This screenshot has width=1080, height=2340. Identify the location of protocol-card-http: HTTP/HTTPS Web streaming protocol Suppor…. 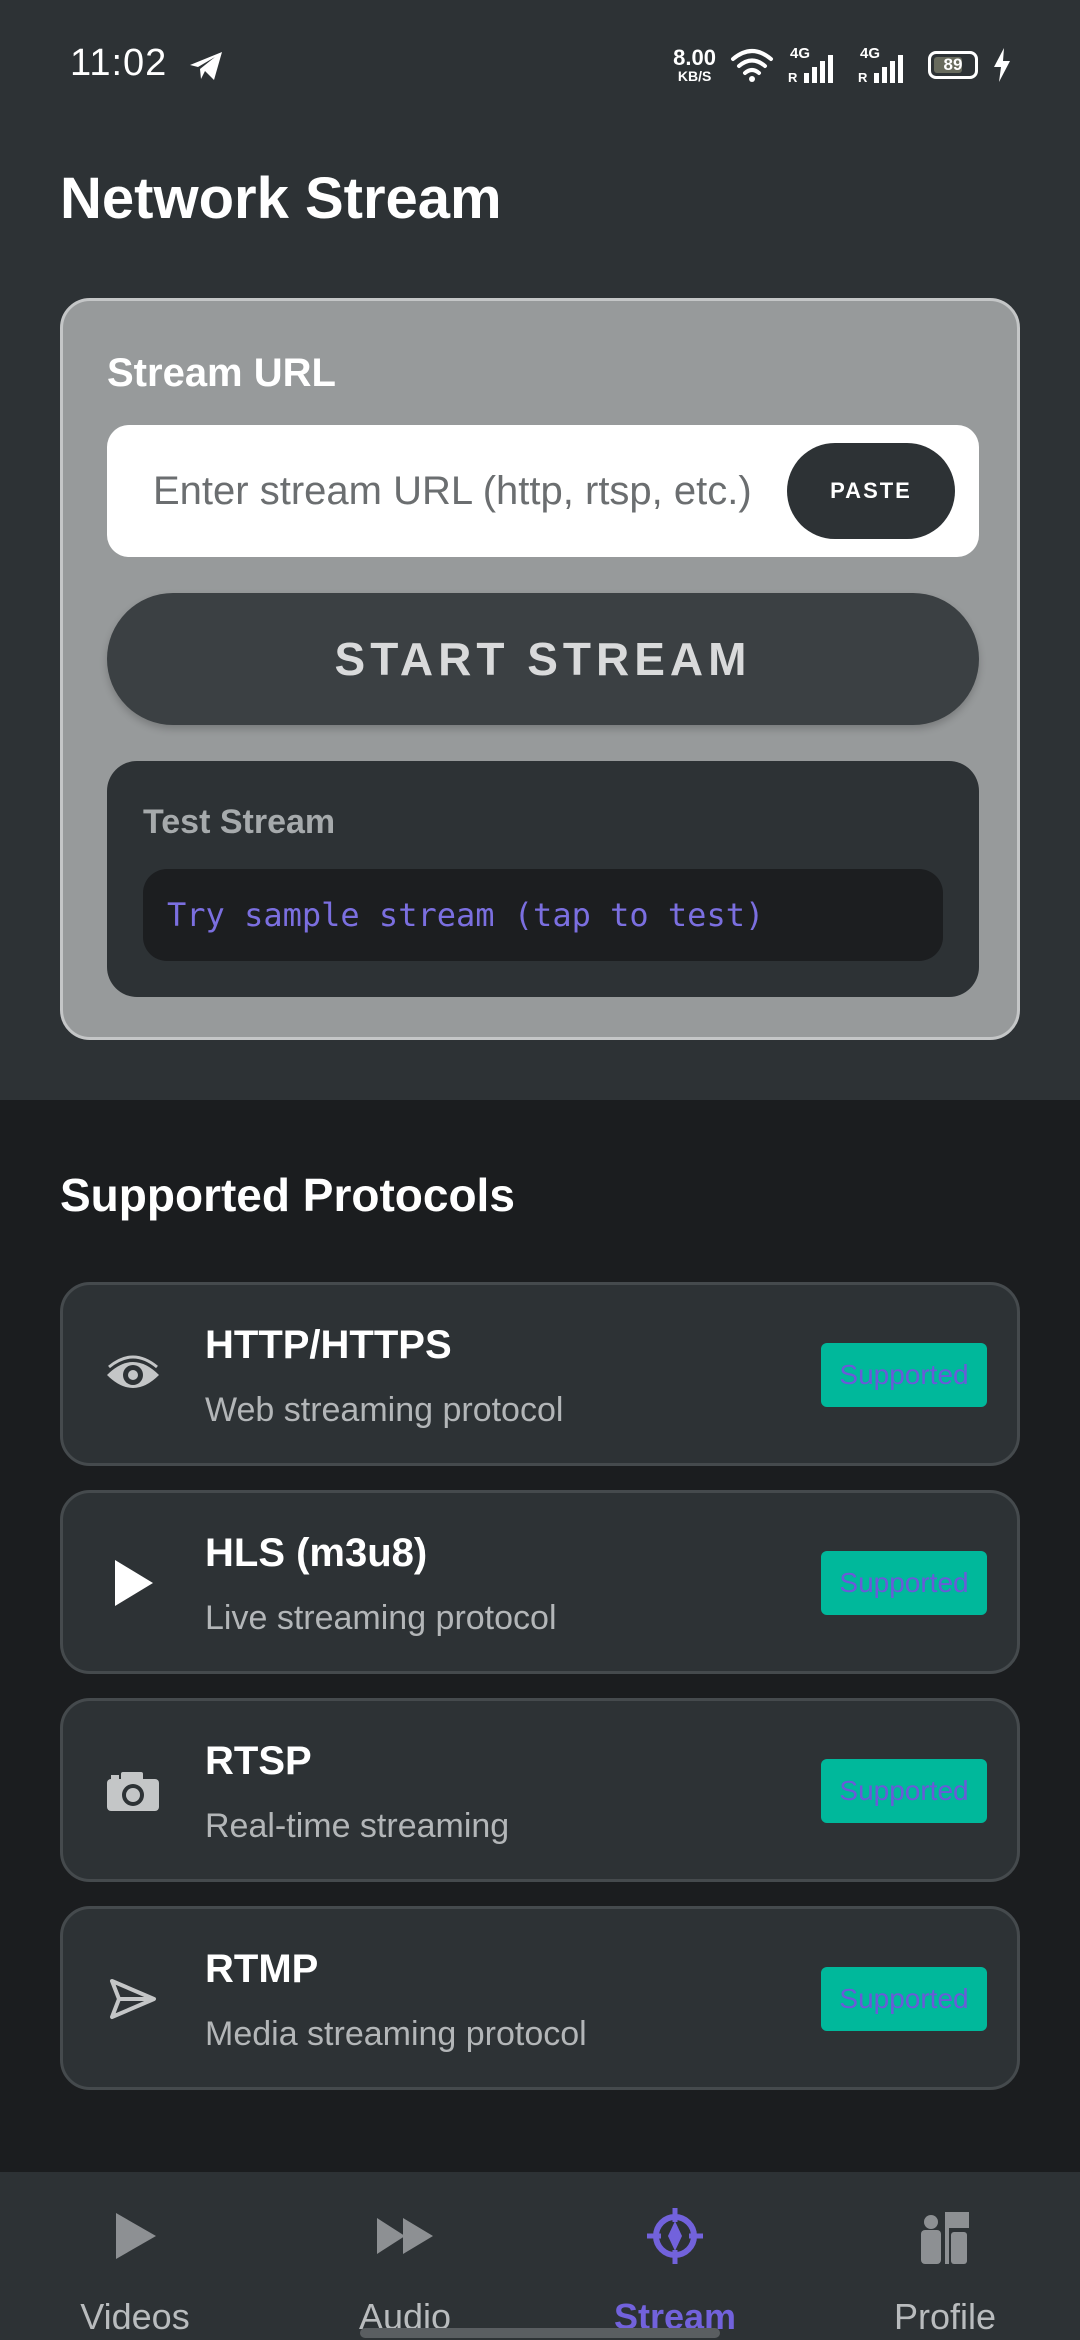
(540, 1374).